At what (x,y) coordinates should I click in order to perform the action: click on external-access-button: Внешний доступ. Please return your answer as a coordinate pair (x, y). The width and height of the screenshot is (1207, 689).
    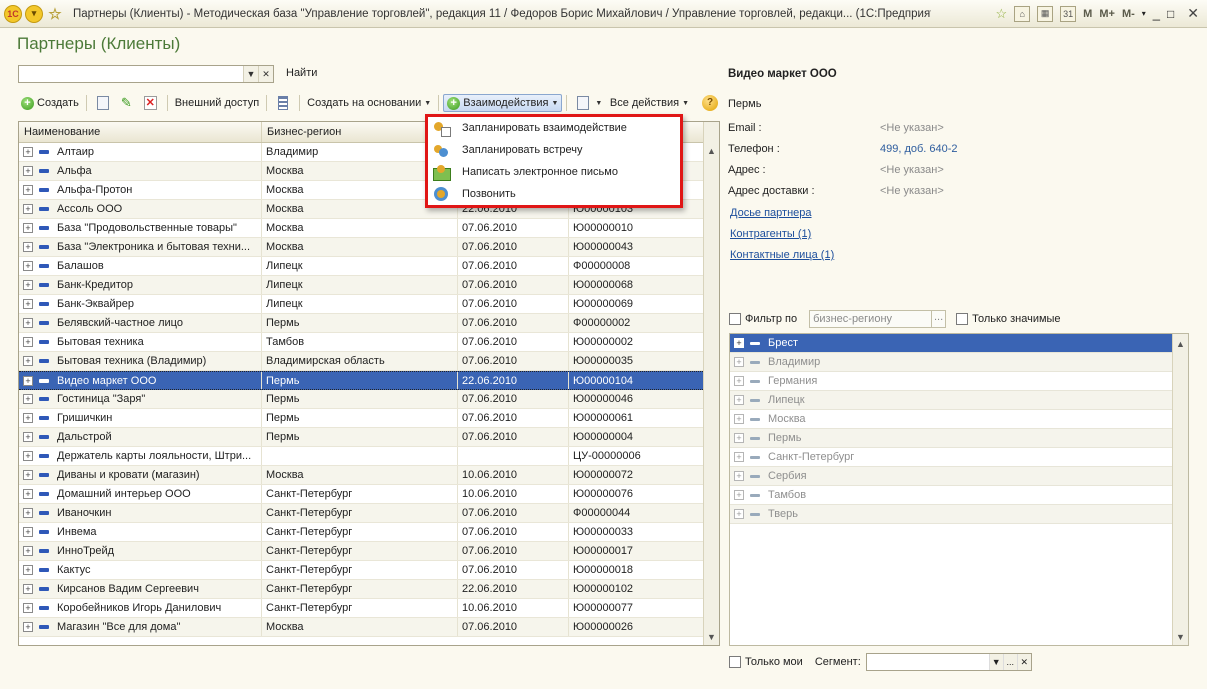
    Looking at the image, I should click on (217, 103).